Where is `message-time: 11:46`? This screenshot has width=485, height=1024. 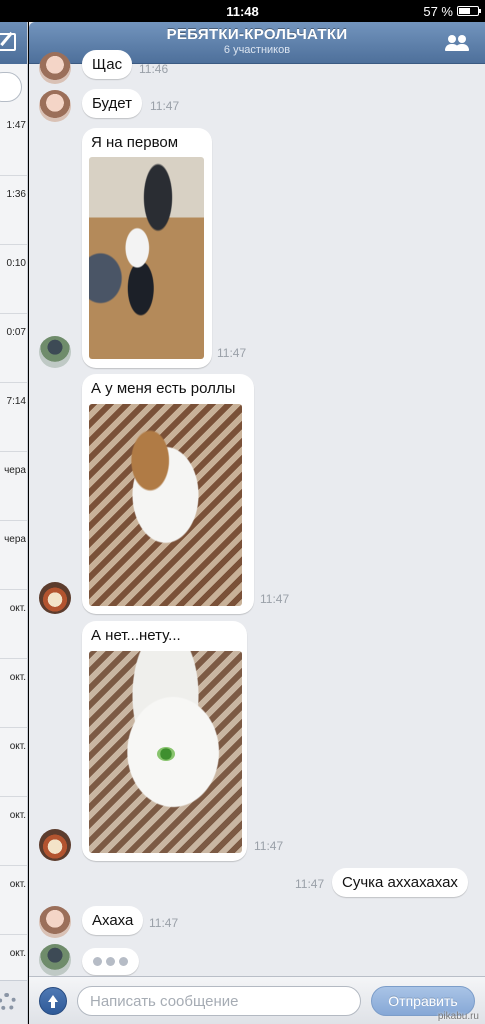 message-time: 11:46 is located at coordinates (154, 69).